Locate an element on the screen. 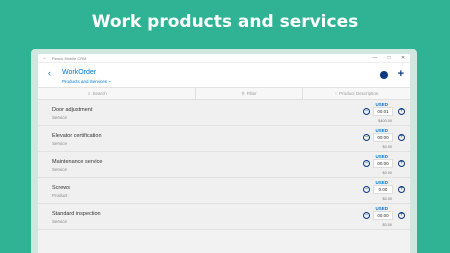 Image resolution: width=450 pixels, height=253 pixels. promo-headline: Work products and services is located at coordinates (225, 22).